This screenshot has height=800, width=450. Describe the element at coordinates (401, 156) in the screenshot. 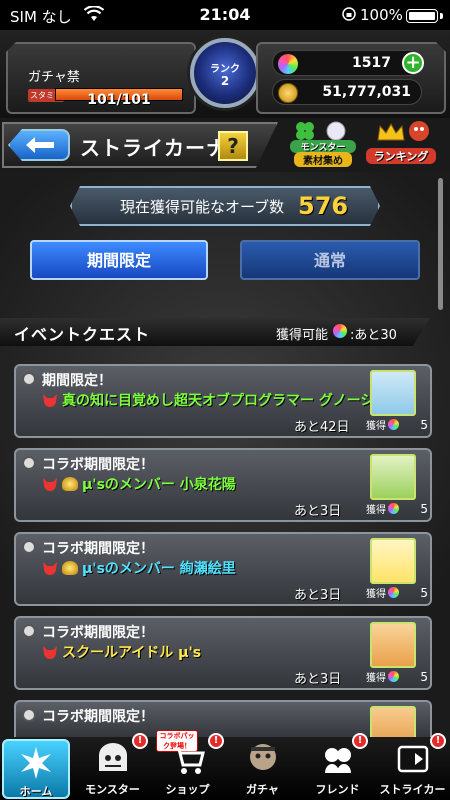

I see `ranking-label: ランキング` at that location.